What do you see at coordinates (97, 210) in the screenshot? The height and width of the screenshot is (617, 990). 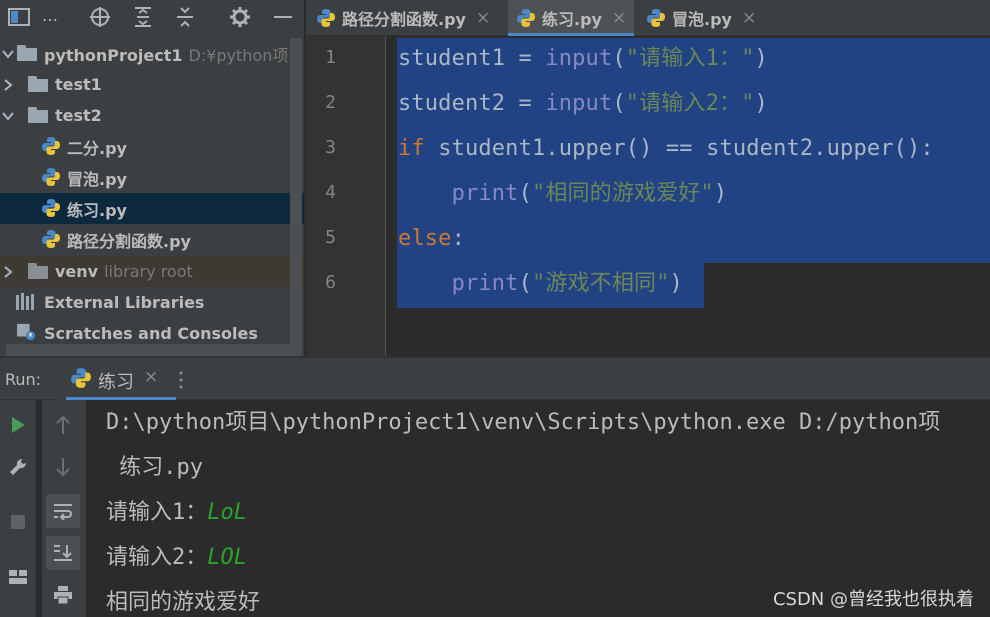 I see `tree-item-label: 练习.py` at bounding box center [97, 210].